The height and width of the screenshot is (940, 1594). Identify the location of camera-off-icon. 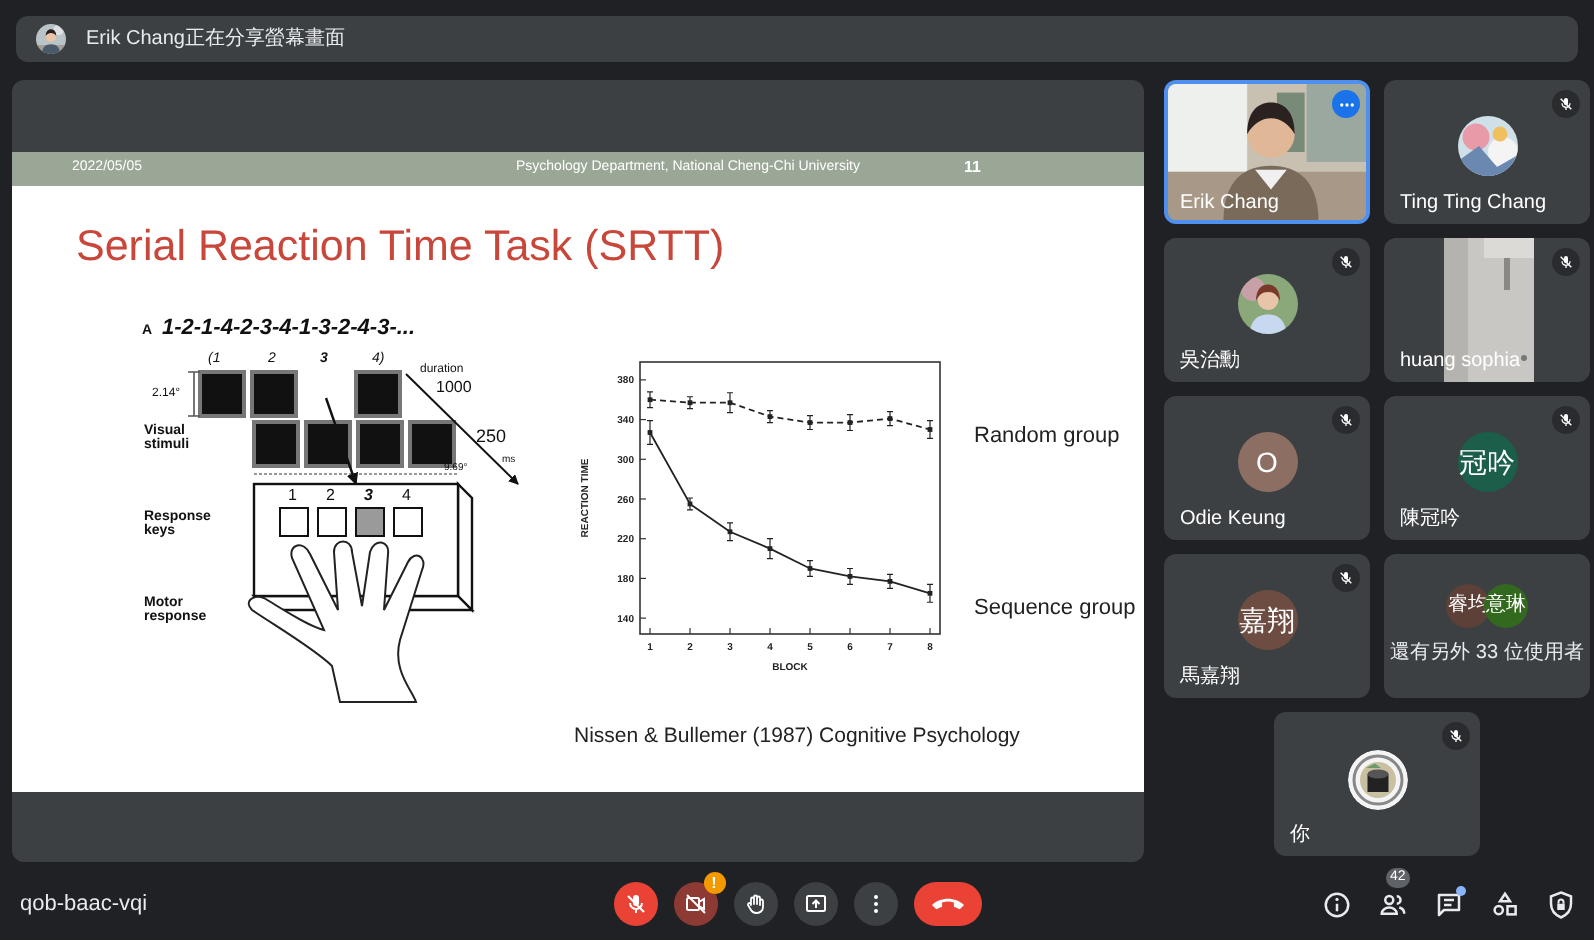
(695, 904).